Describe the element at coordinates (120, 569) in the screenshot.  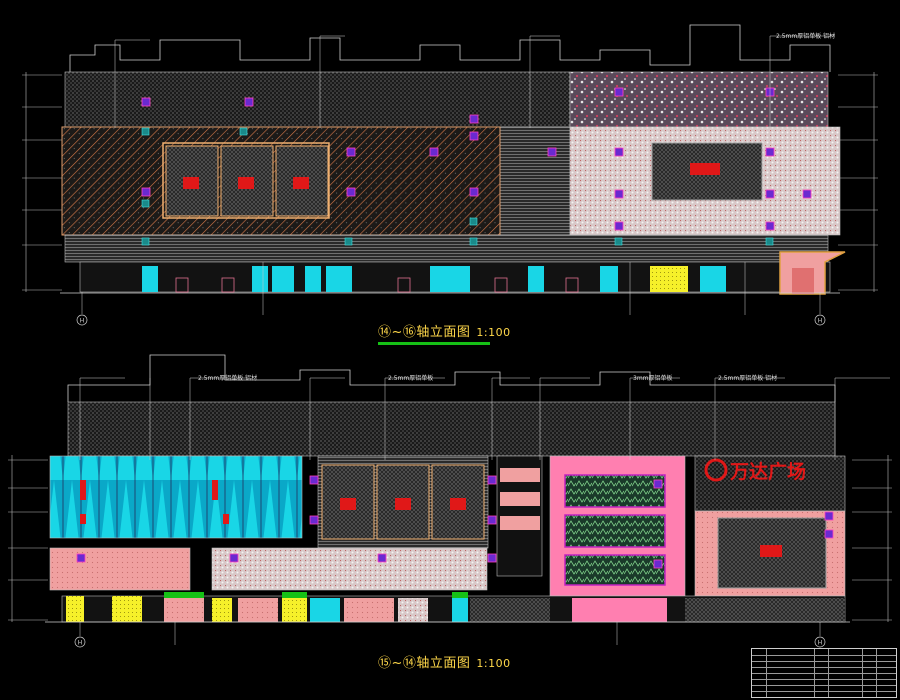
I see `salmon-lower-panel` at that location.